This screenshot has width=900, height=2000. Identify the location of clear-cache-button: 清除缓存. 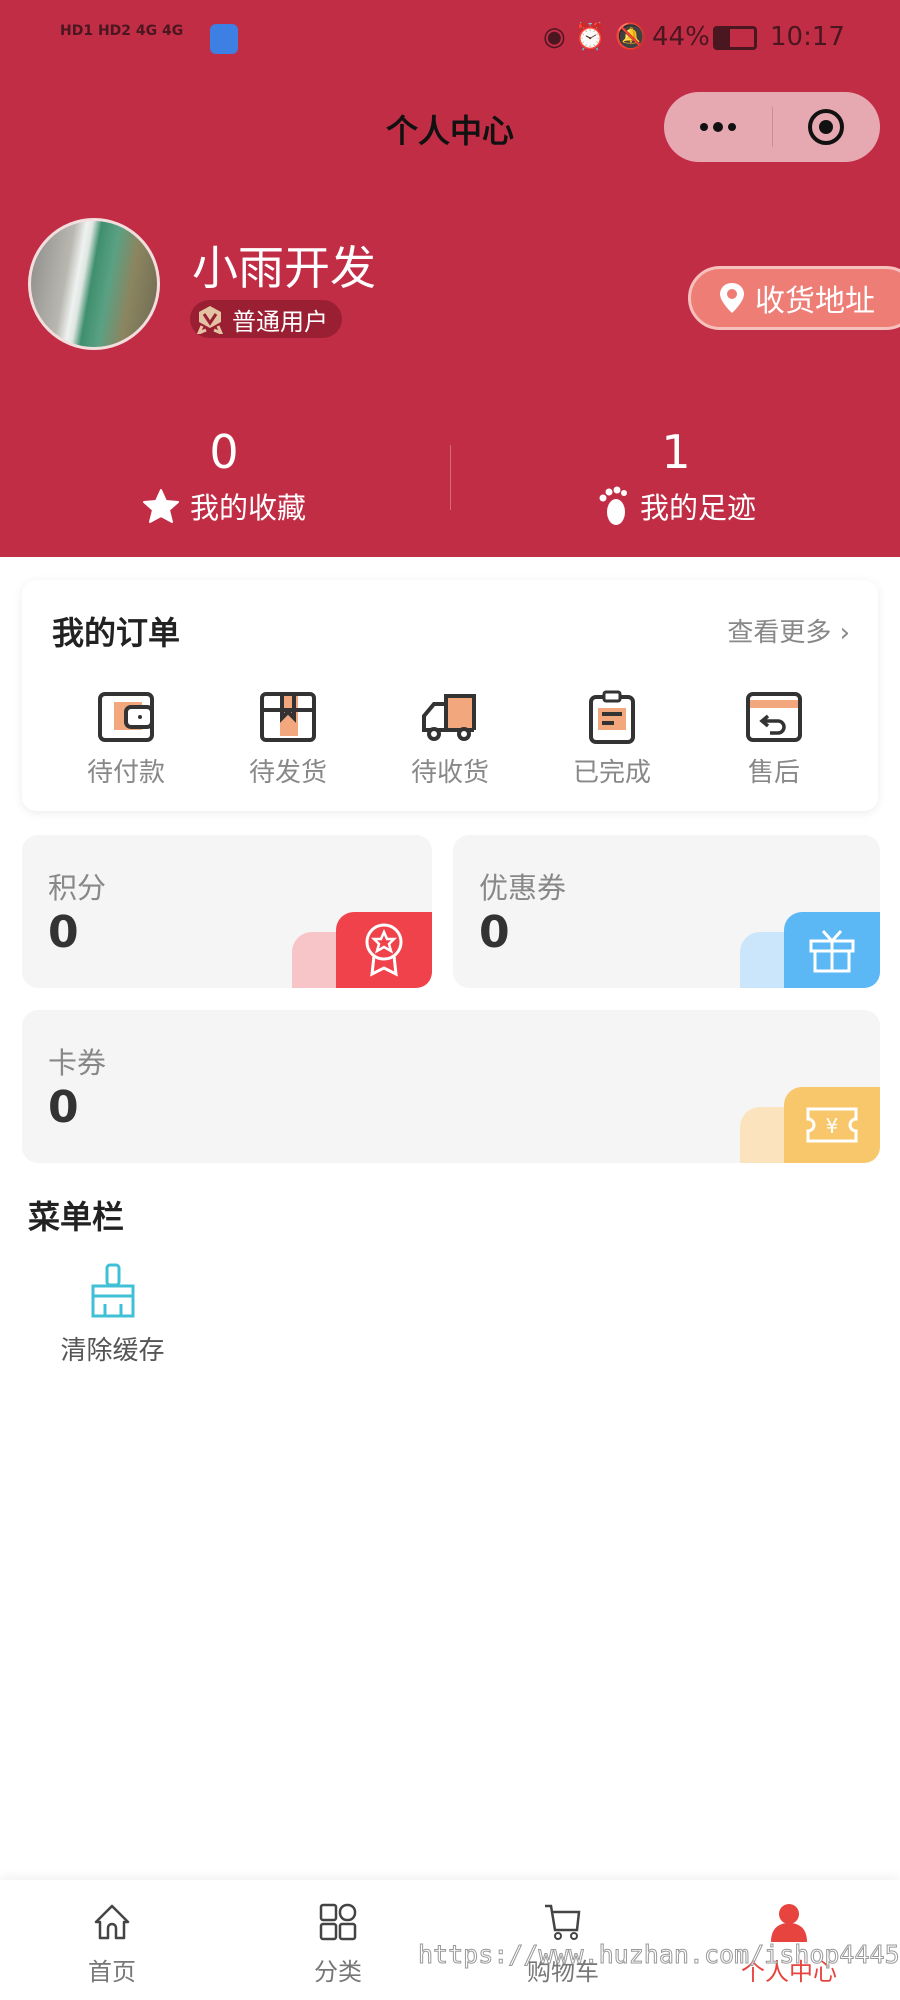
(112, 1314).